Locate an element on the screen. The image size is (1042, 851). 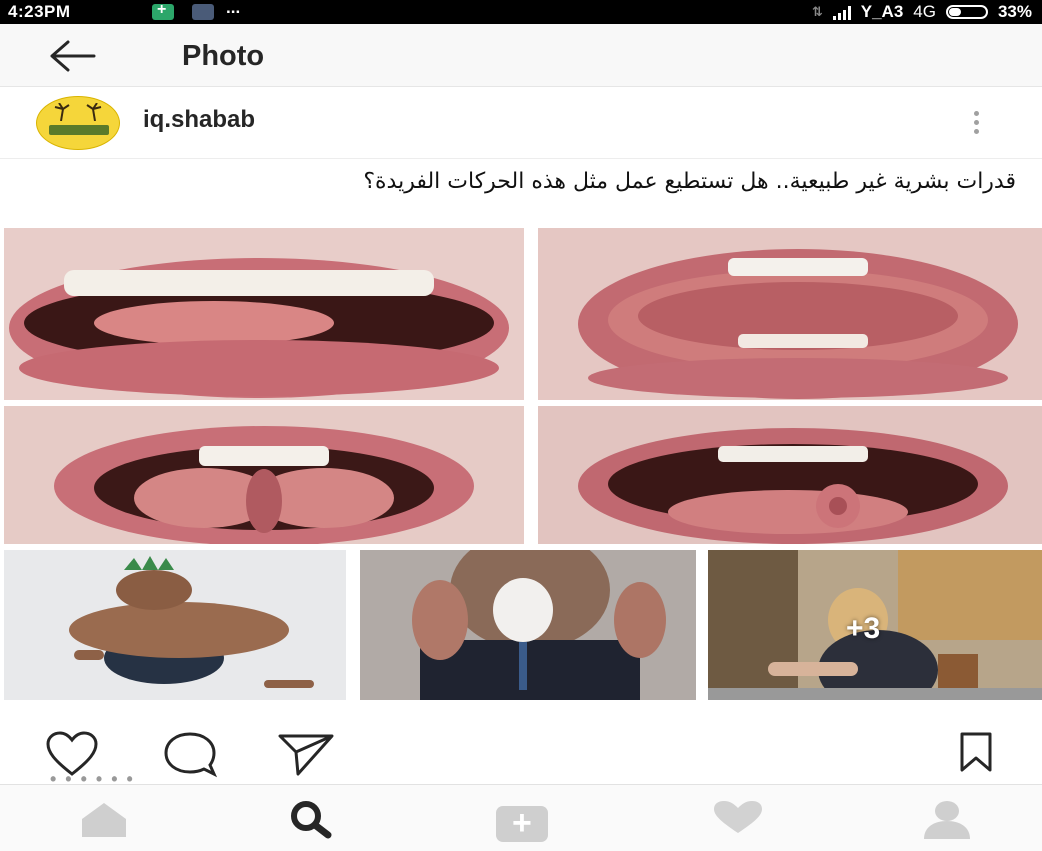
egg-balance-drawing is located at coordinates (528, 625).